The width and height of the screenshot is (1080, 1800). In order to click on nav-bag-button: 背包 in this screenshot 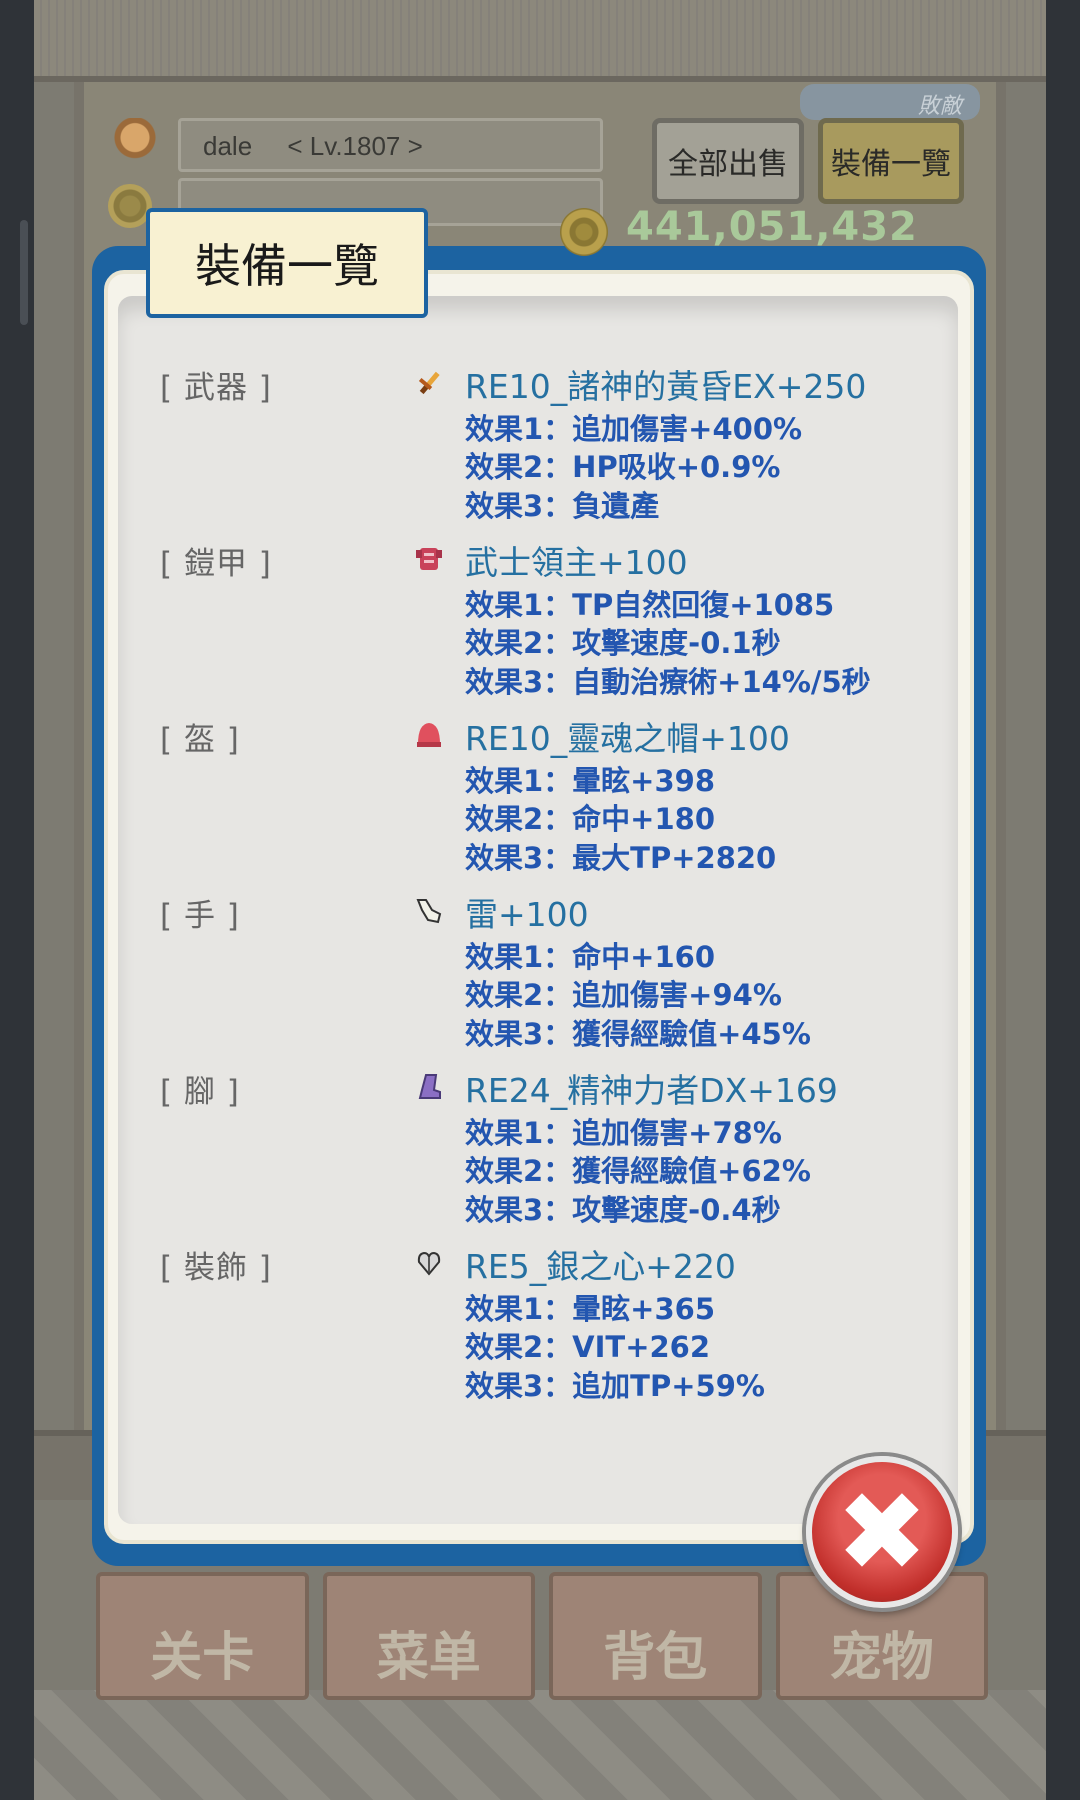, I will do `click(655, 1636)`.